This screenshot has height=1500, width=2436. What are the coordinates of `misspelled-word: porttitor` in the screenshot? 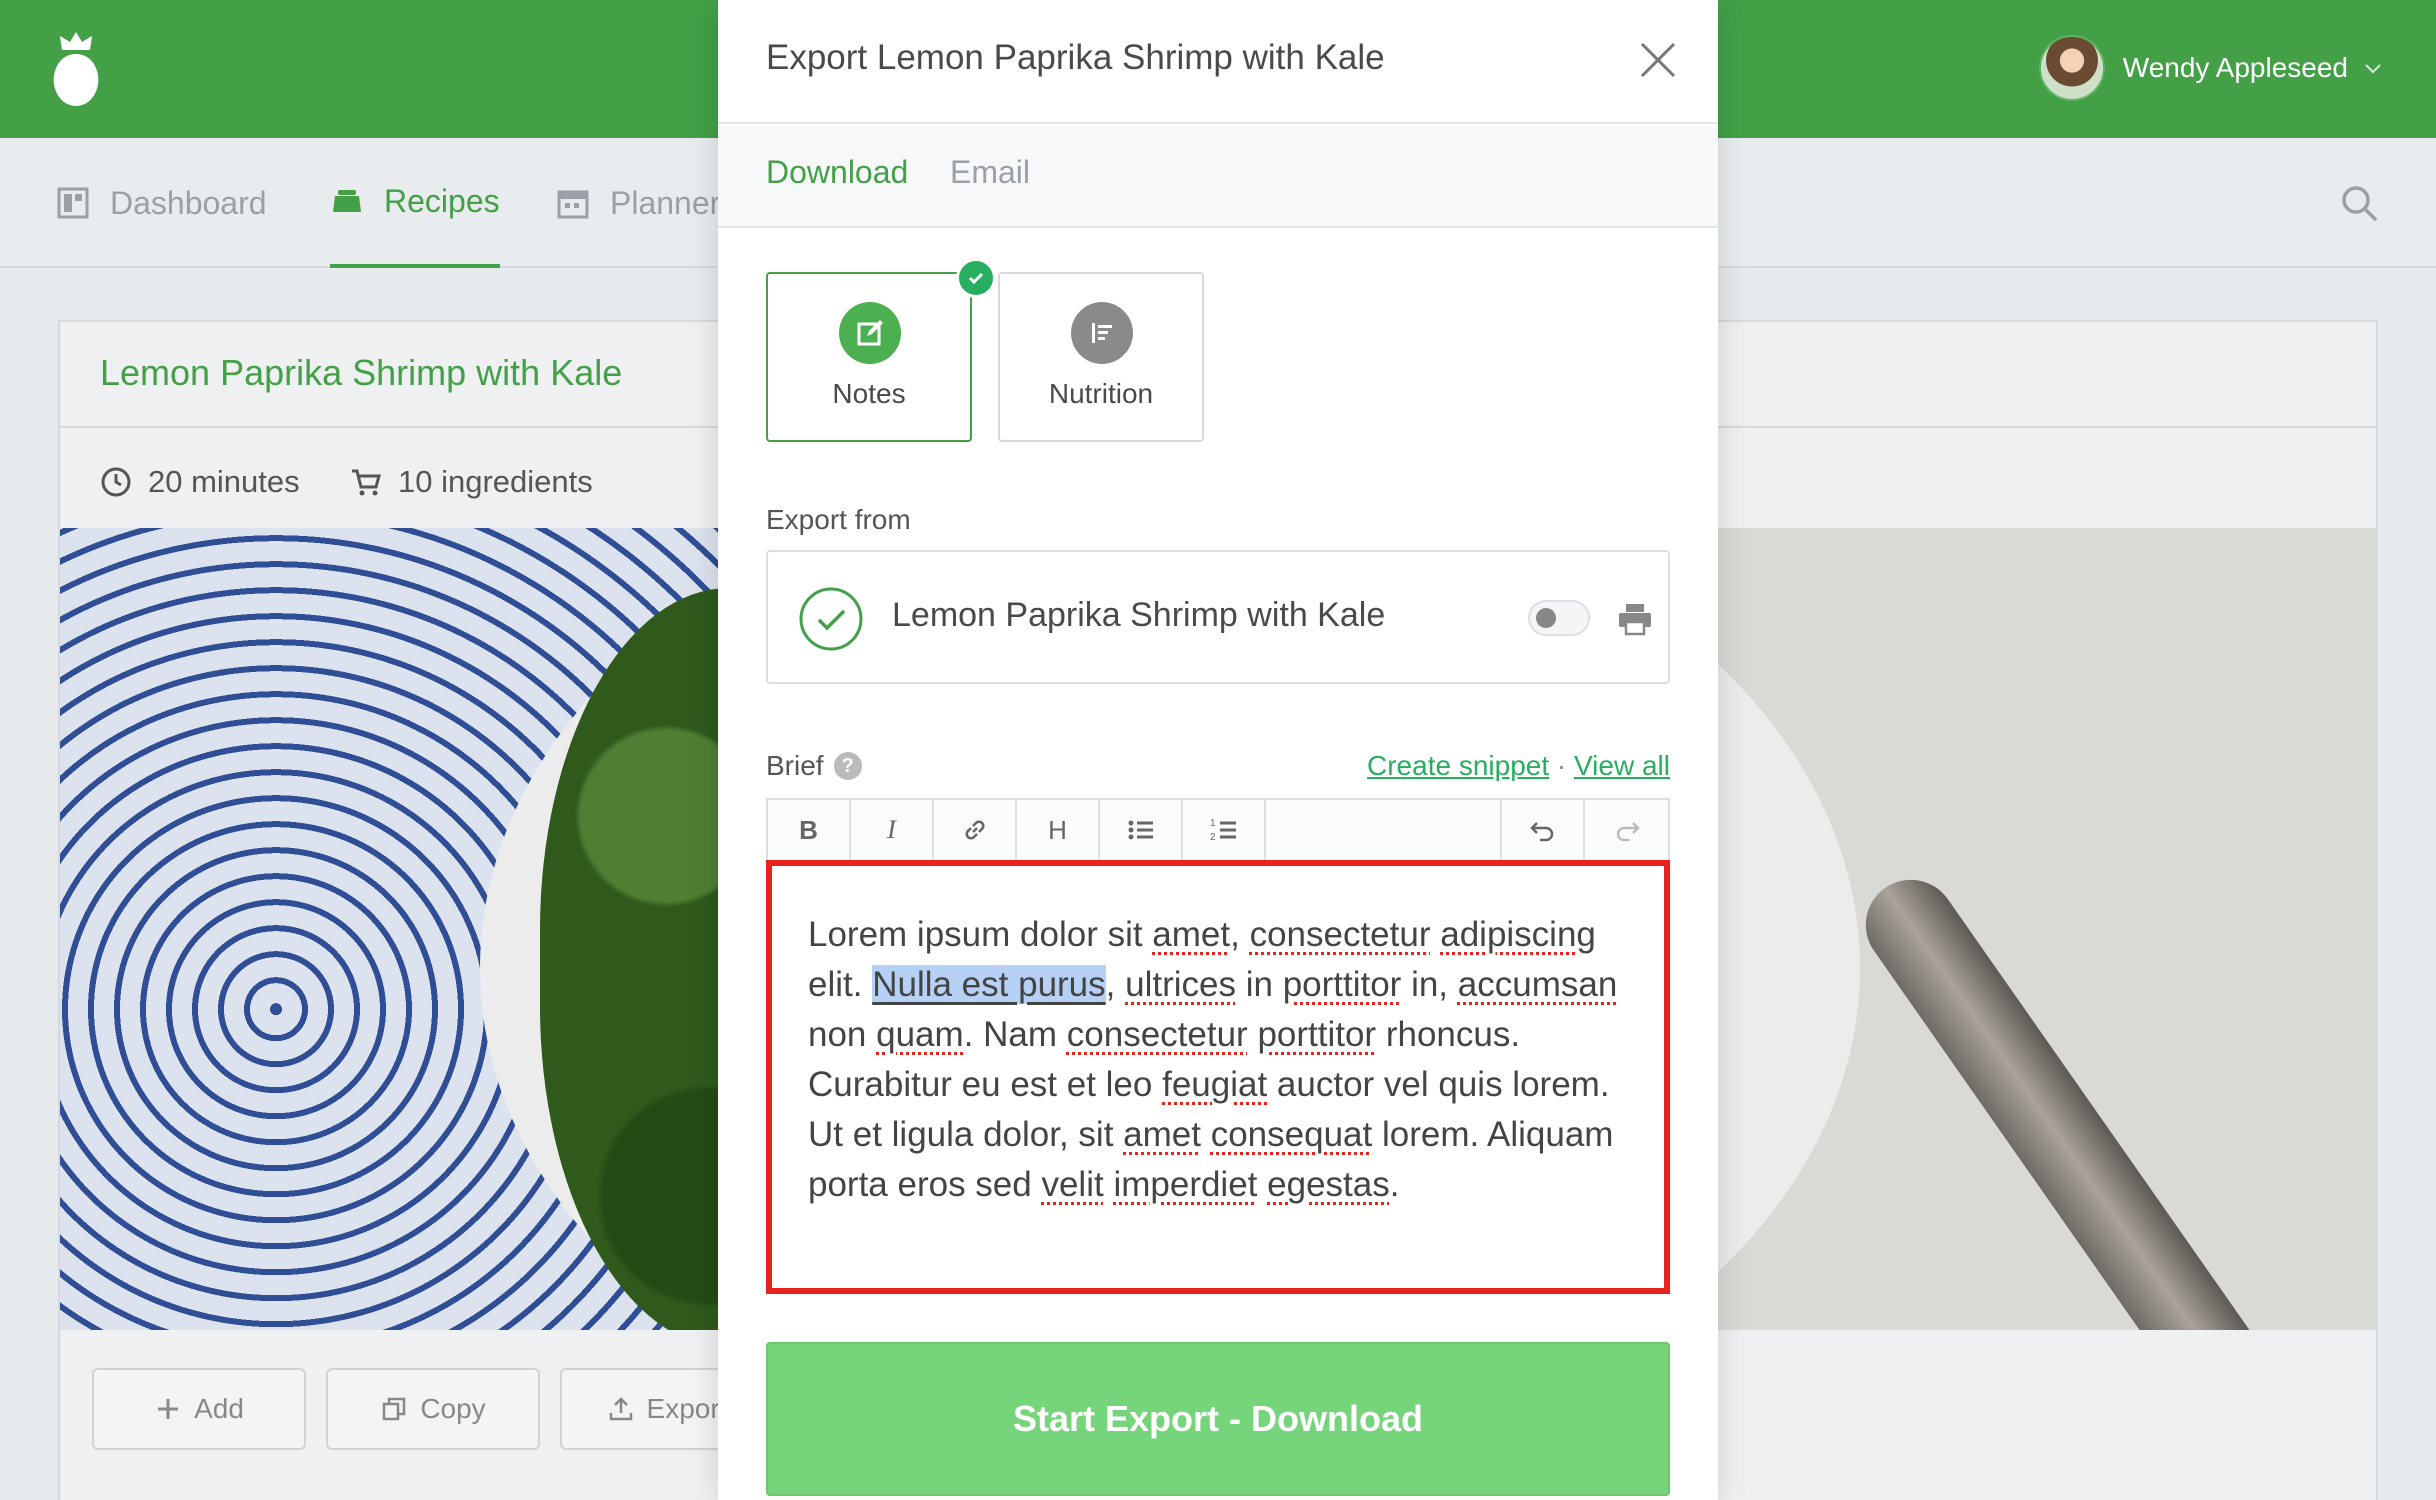 It's located at (1317, 1034).